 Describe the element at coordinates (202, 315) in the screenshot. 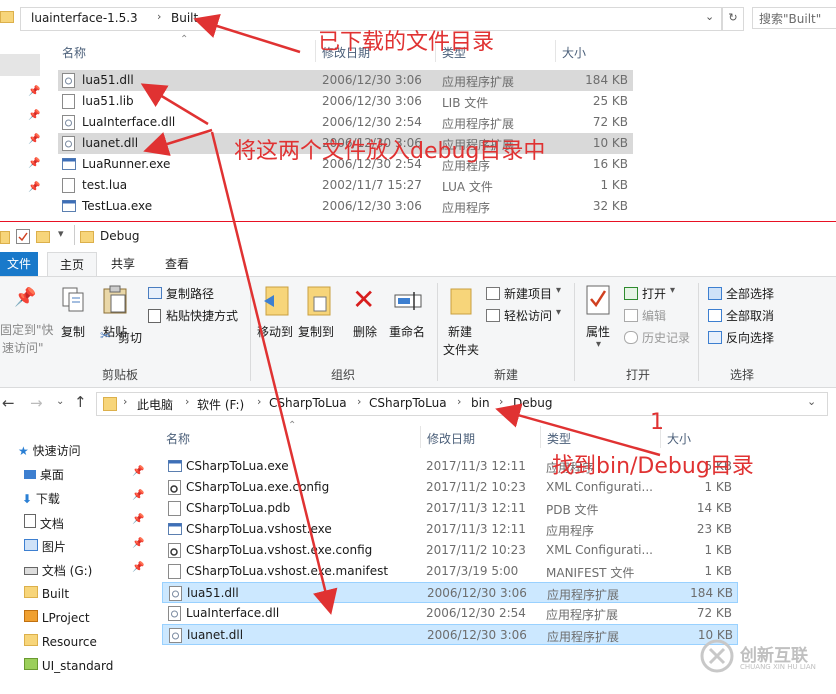

I see `paste-shortcut-button: 粘贴快捷方式` at that location.